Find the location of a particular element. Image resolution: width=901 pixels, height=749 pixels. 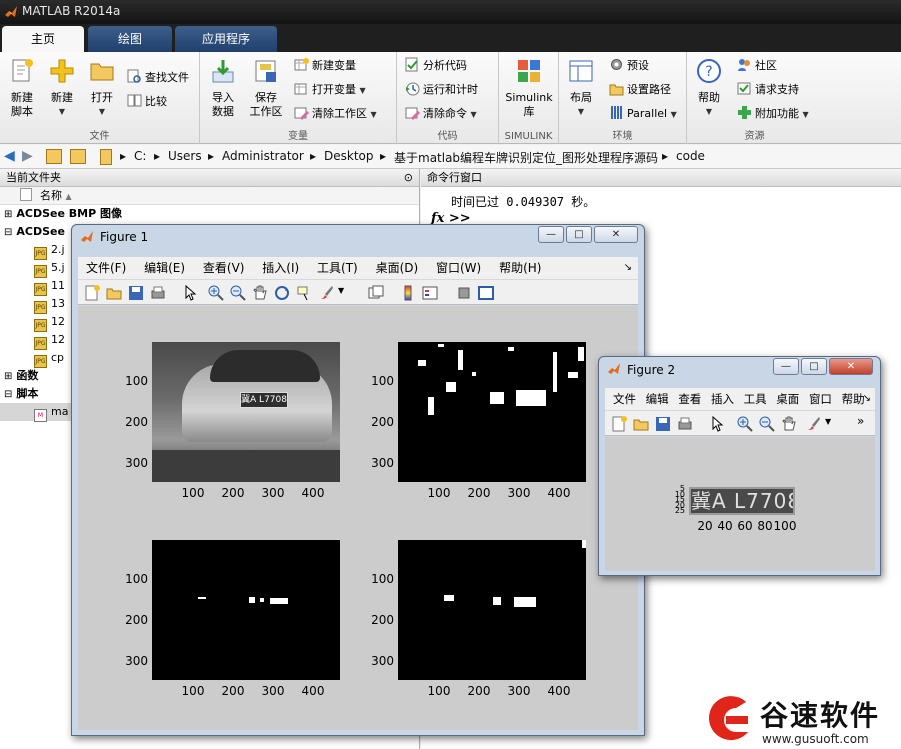

breadcrumb-item: 基于matlab编程车牌识别定位_图形处理程序源码 is located at coordinates (526, 157).